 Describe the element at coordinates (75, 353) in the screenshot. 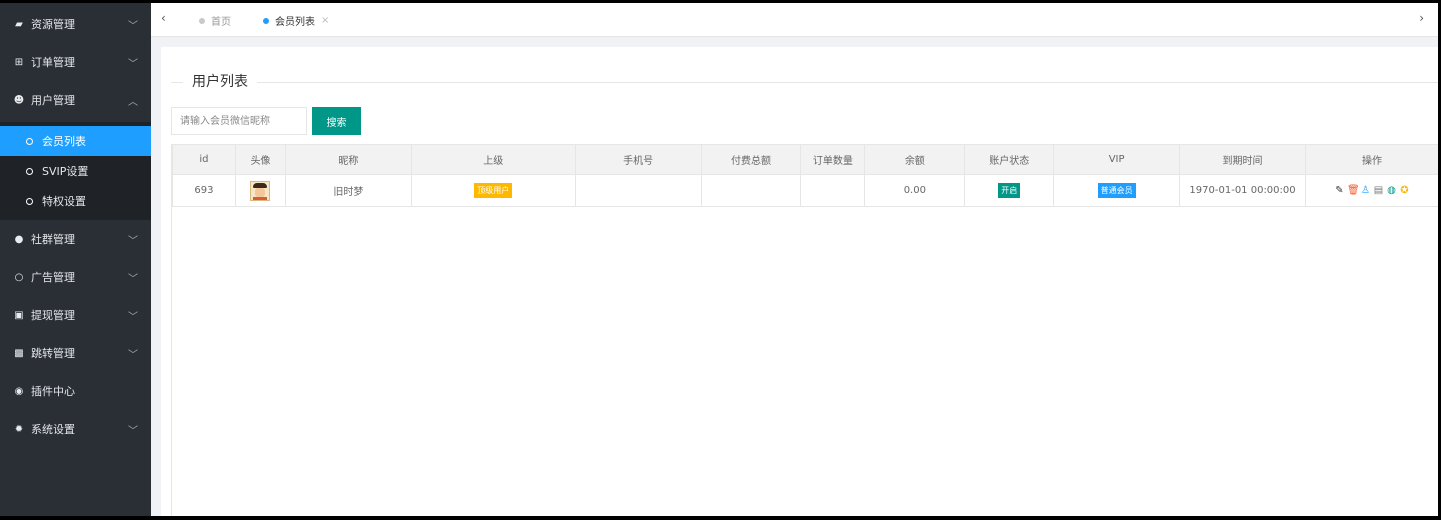

I see `sidebar-item: ▩ 跳转管理 ﹀` at that location.